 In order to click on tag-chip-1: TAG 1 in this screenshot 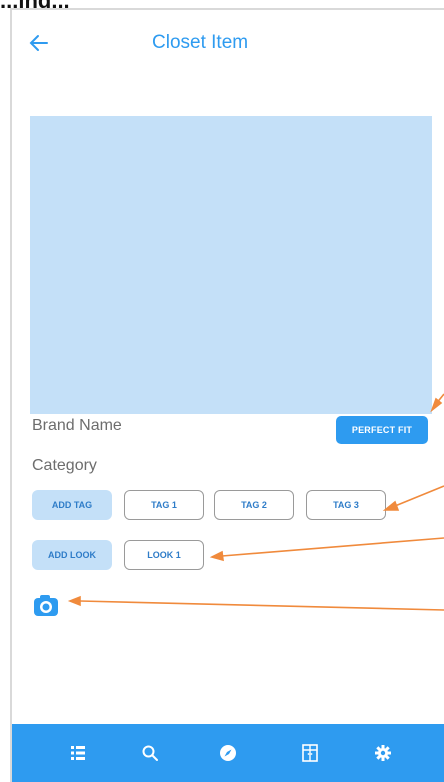, I will do `click(164, 505)`.